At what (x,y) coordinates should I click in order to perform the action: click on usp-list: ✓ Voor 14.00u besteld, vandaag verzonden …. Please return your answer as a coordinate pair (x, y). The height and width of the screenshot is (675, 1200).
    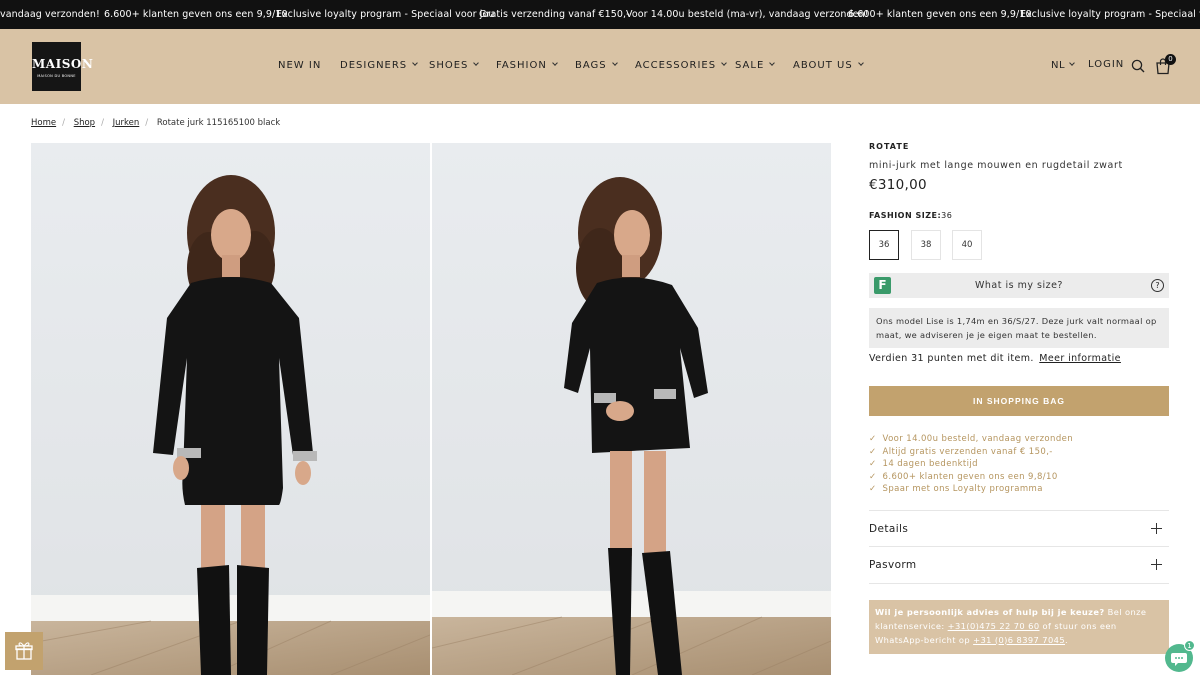
    Looking at the image, I should click on (974, 464).